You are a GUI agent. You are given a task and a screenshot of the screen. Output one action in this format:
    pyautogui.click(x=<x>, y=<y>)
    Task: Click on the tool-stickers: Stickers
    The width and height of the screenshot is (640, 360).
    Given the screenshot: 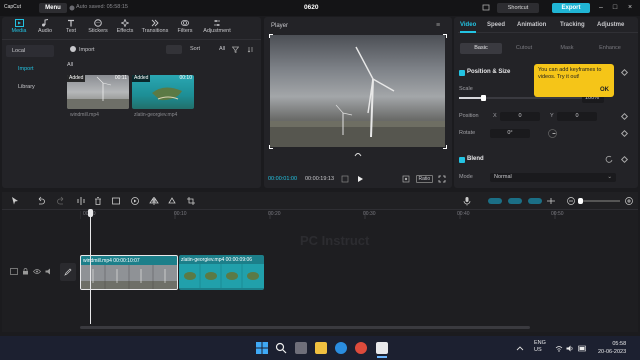 What is the action you would take?
    pyautogui.click(x=98, y=28)
    